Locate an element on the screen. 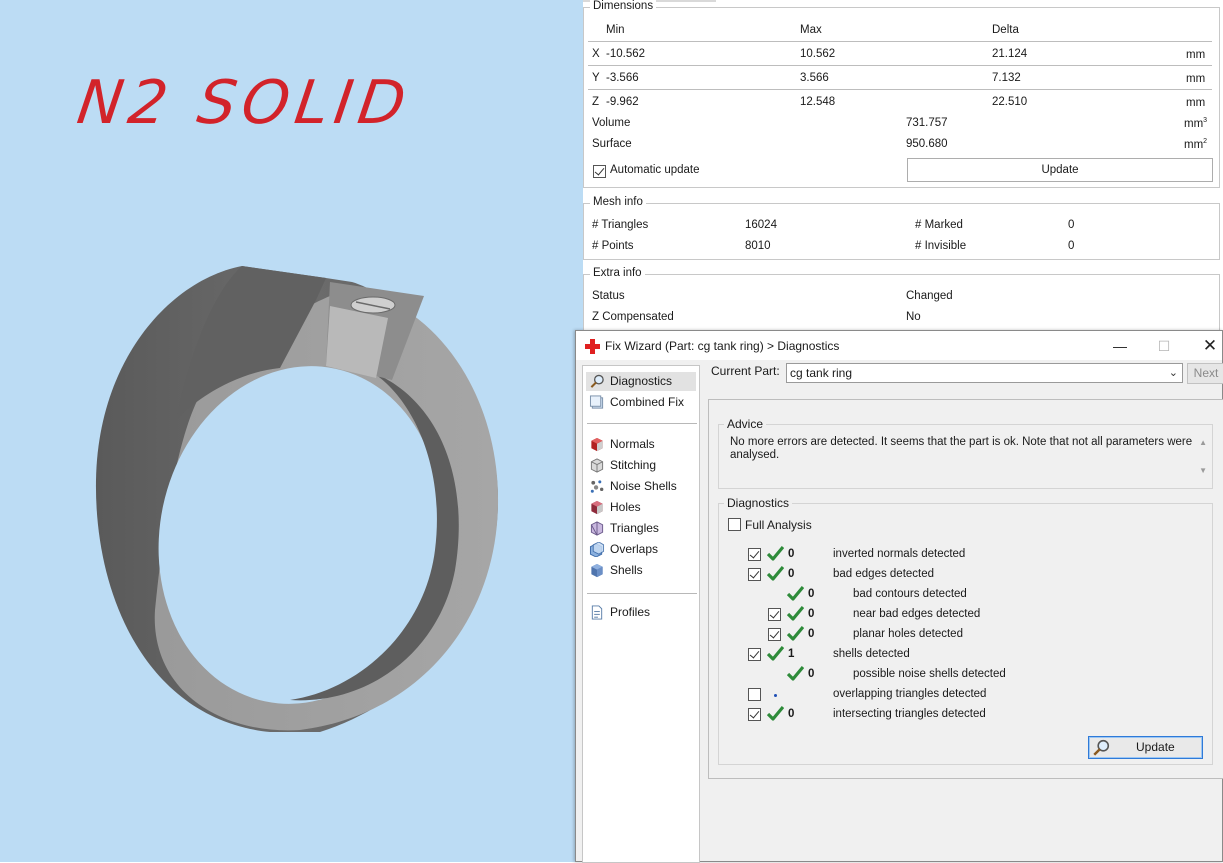 The image size is (1223, 863). current-part-select: cg tank ring ⌄ is located at coordinates (984, 373).